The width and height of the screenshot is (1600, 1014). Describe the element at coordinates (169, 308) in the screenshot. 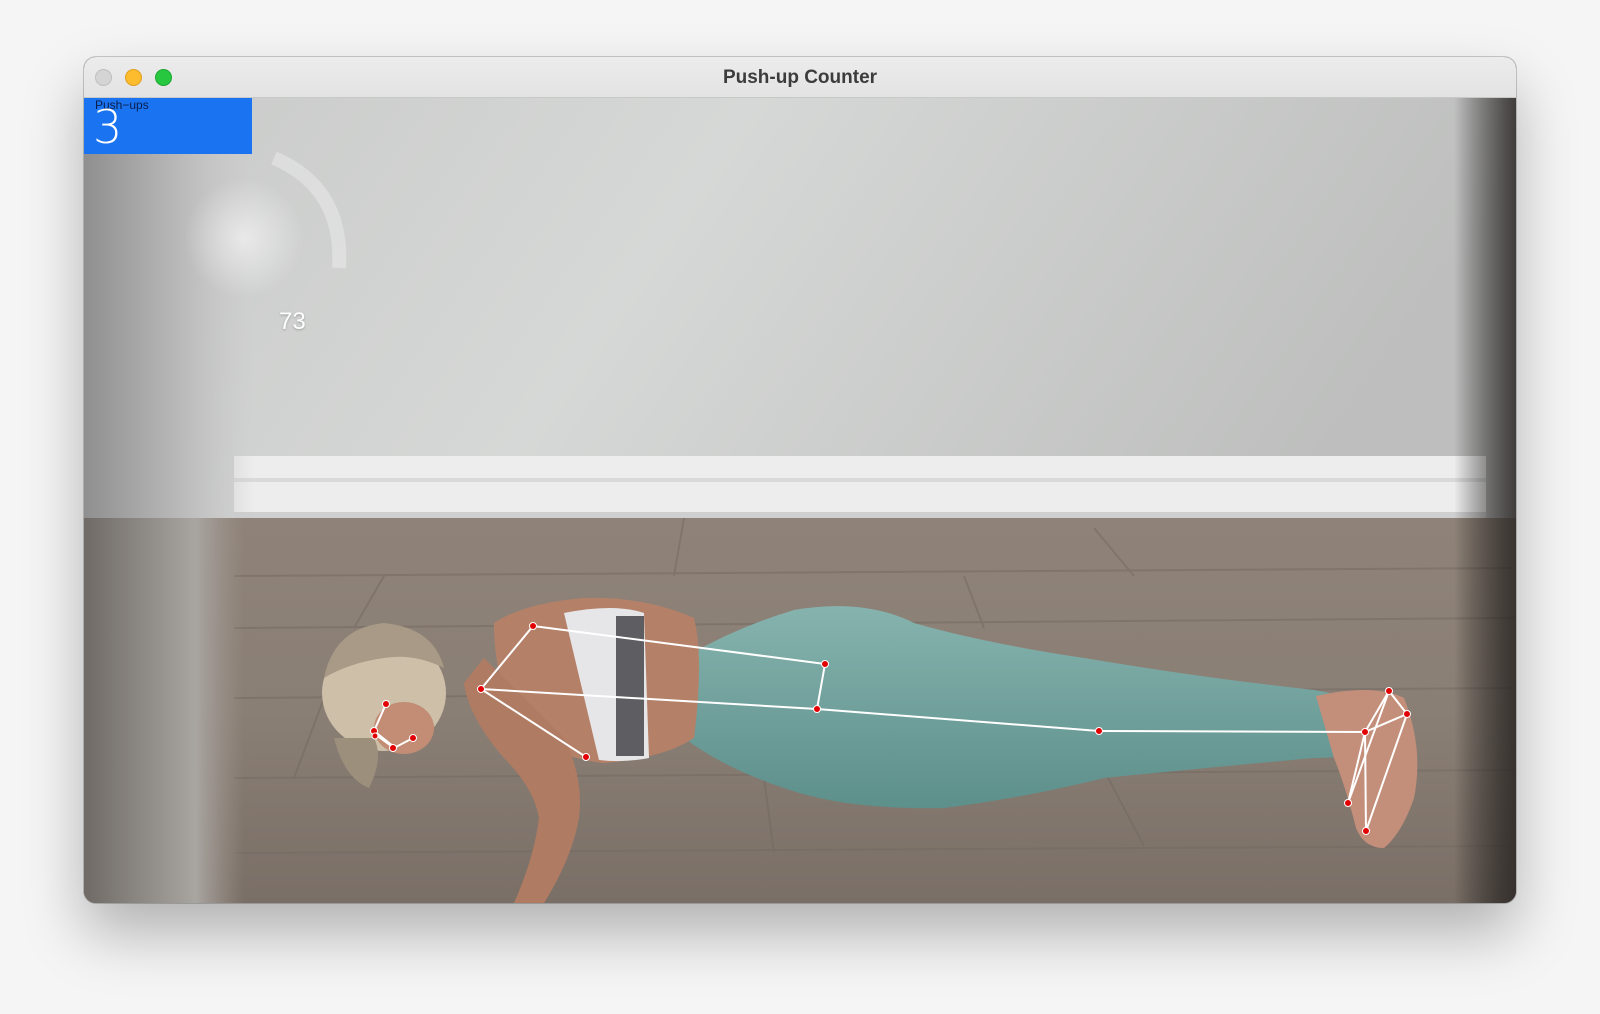

I see `blurred-foreground` at that location.